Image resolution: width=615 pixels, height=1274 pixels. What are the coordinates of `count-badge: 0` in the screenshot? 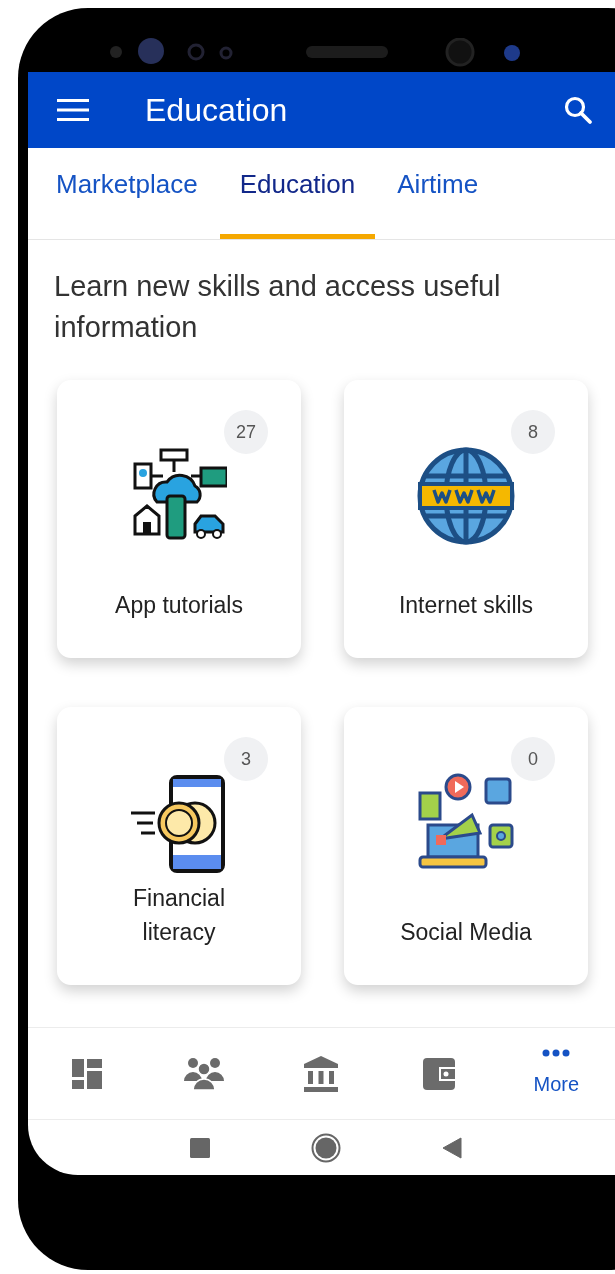 It's located at (533, 759).